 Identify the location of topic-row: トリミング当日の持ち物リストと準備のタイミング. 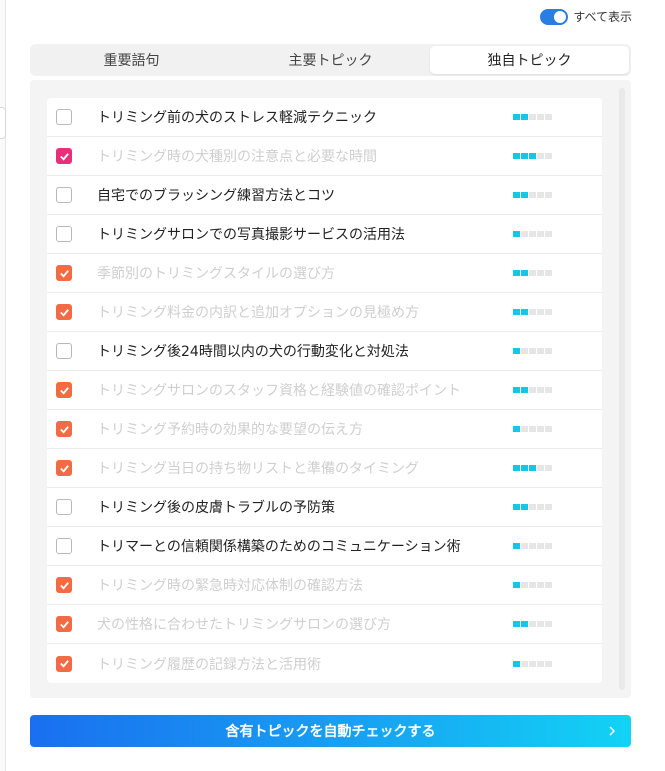
(324, 468).